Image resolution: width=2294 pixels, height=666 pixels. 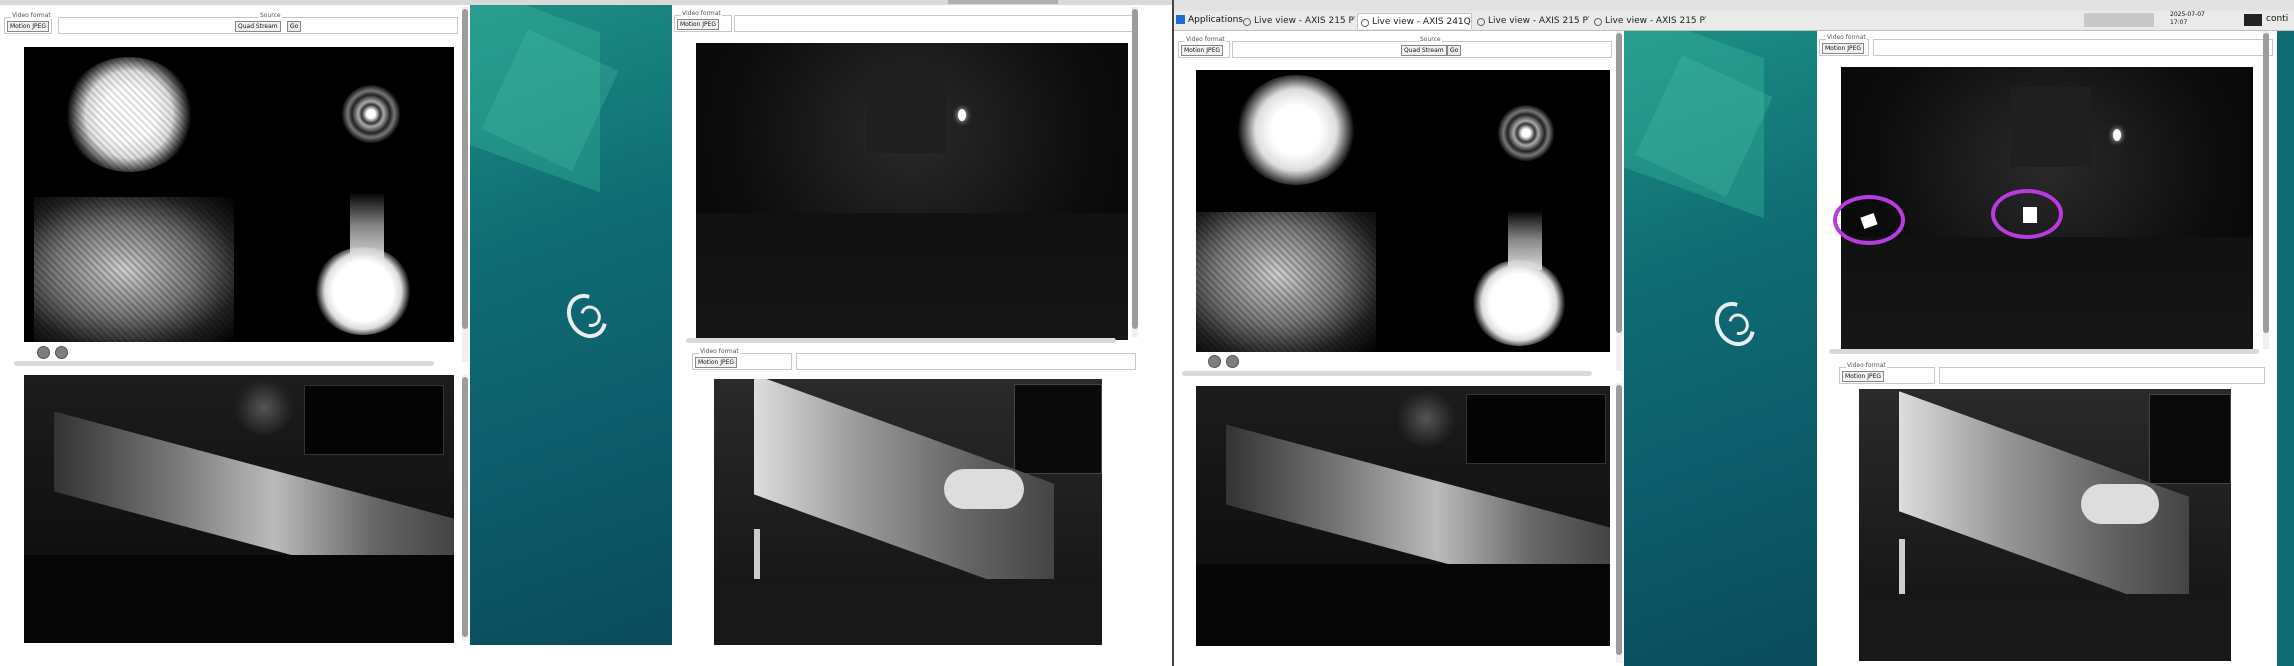 I want to click on video-format-select-r4: Motion JPEG, so click(x=1863, y=376).